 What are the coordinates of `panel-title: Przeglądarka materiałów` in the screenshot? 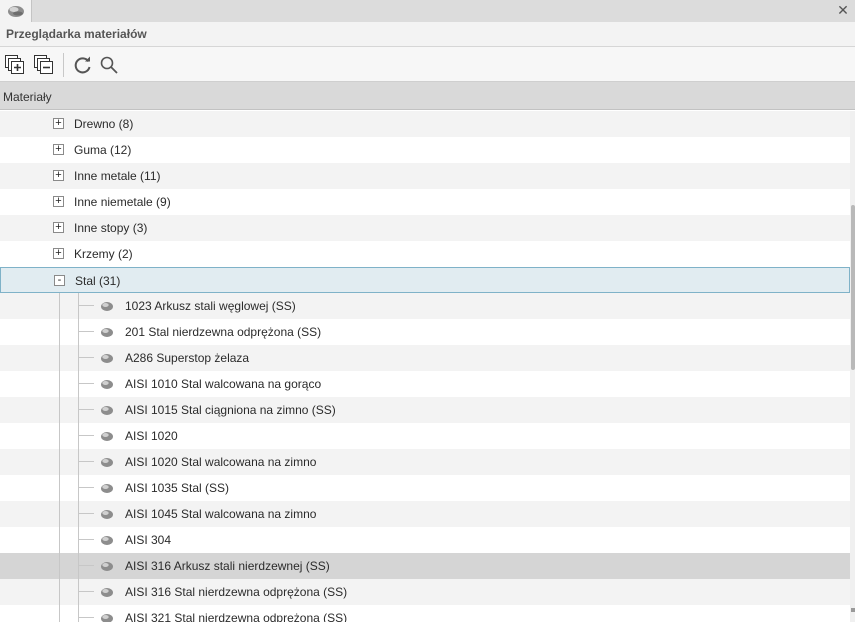 It's located at (76, 34).